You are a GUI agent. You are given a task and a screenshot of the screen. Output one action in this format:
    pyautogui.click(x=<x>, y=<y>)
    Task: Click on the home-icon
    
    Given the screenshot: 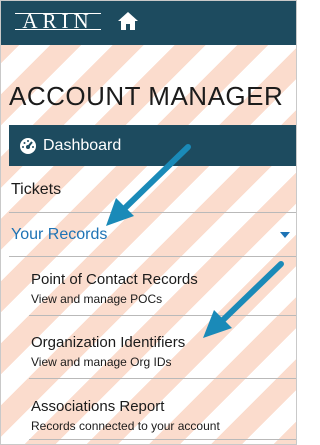 What is the action you would take?
    pyautogui.click(x=128, y=21)
    